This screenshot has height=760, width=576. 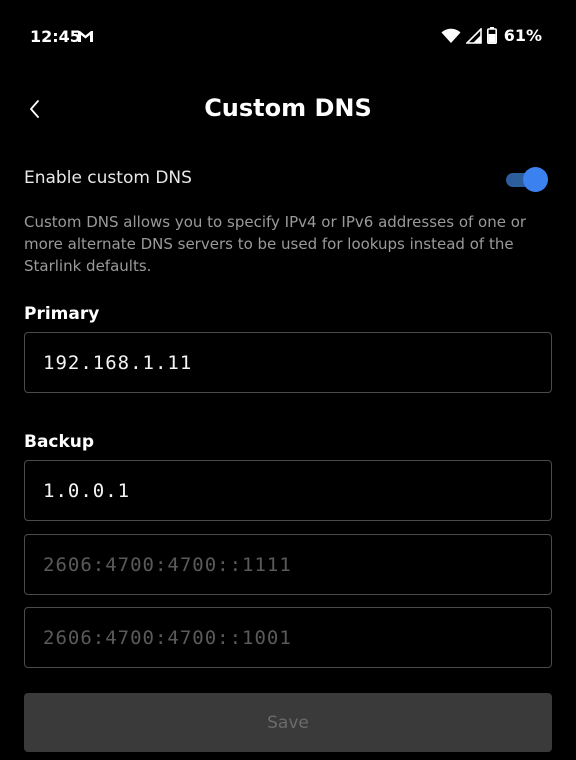 What do you see at coordinates (473, 35) in the screenshot?
I see `signal-icon` at bounding box center [473, 35].